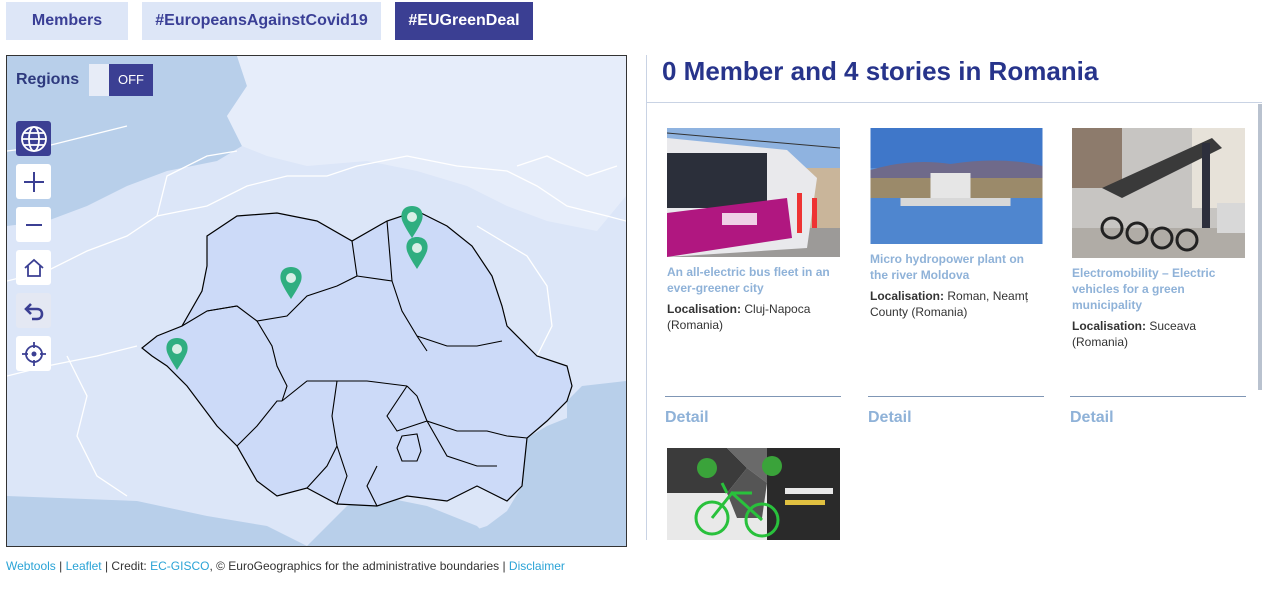 Image resolution: width=1262 pixels, height=601 pixels. What do you see at coordinates (67, 21) in the screenshot?
I see `tab-members: Members` at bounding box center [67, 21].